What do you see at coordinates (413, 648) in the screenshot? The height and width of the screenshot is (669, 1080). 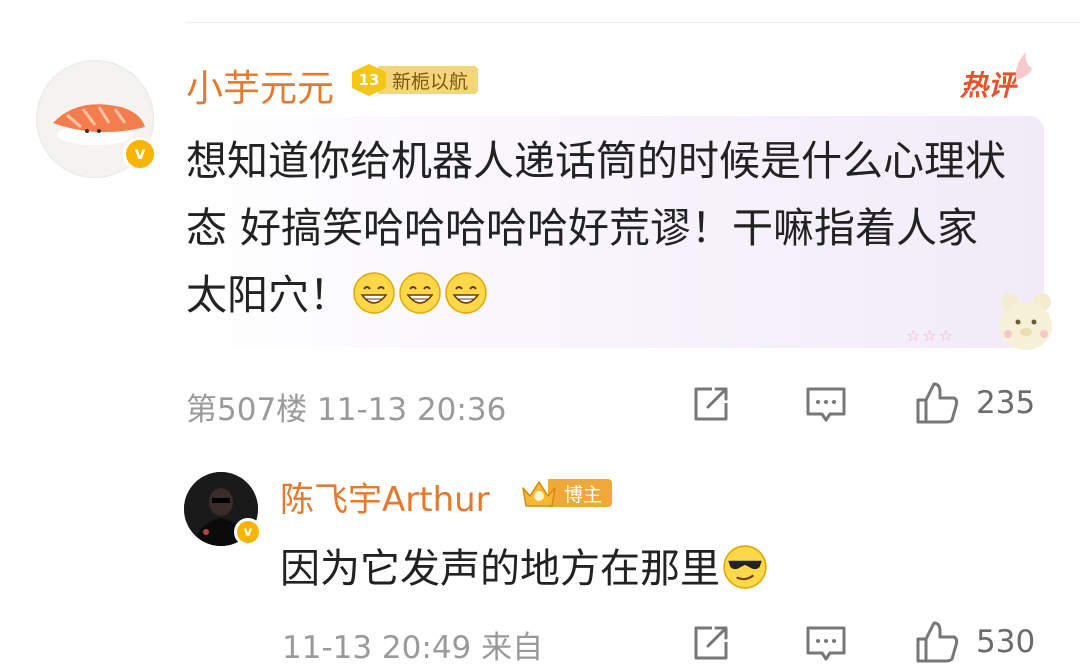 I see `reply-meta: 11-13 20:49 来自` at bounding box center [413, 648].